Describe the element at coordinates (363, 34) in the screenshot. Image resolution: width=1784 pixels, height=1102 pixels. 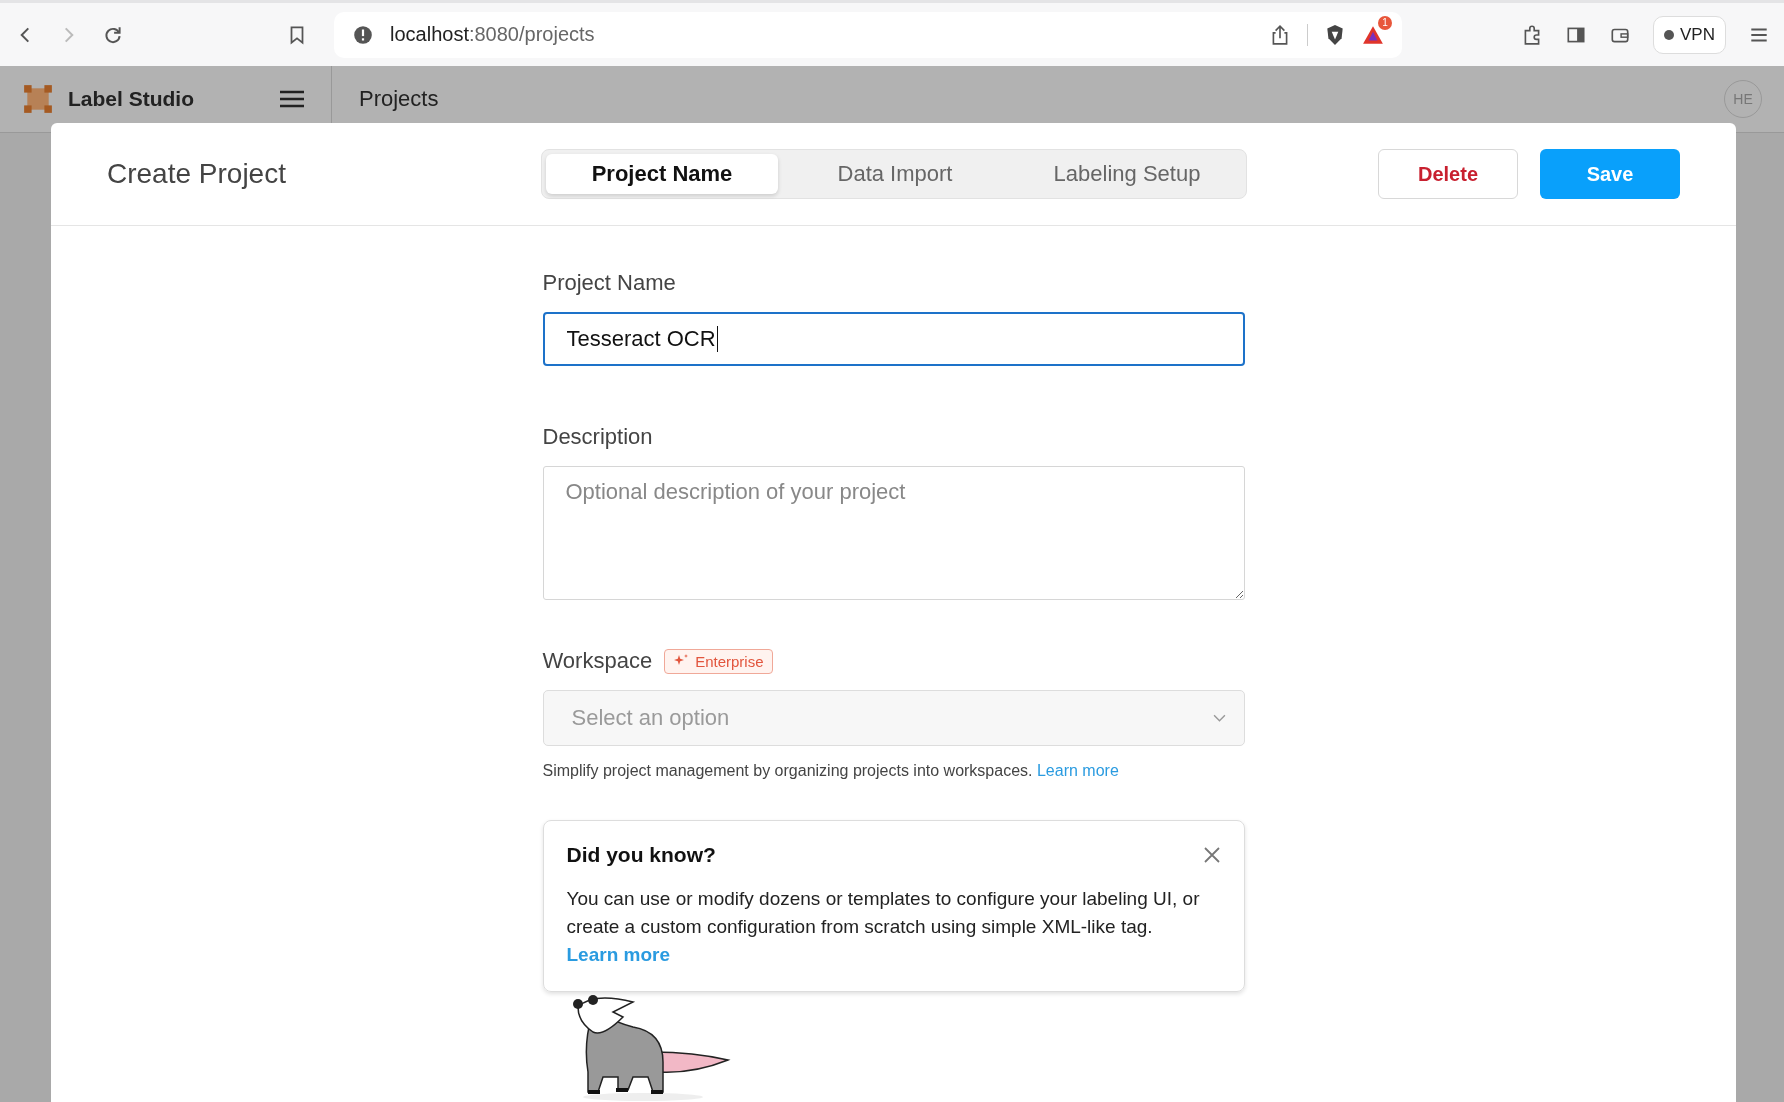
I see `info-icon` at that location.